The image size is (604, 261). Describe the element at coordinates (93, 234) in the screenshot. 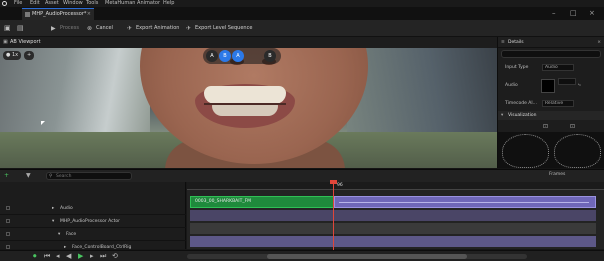

I see `track-face: ▾ Face` at that location.